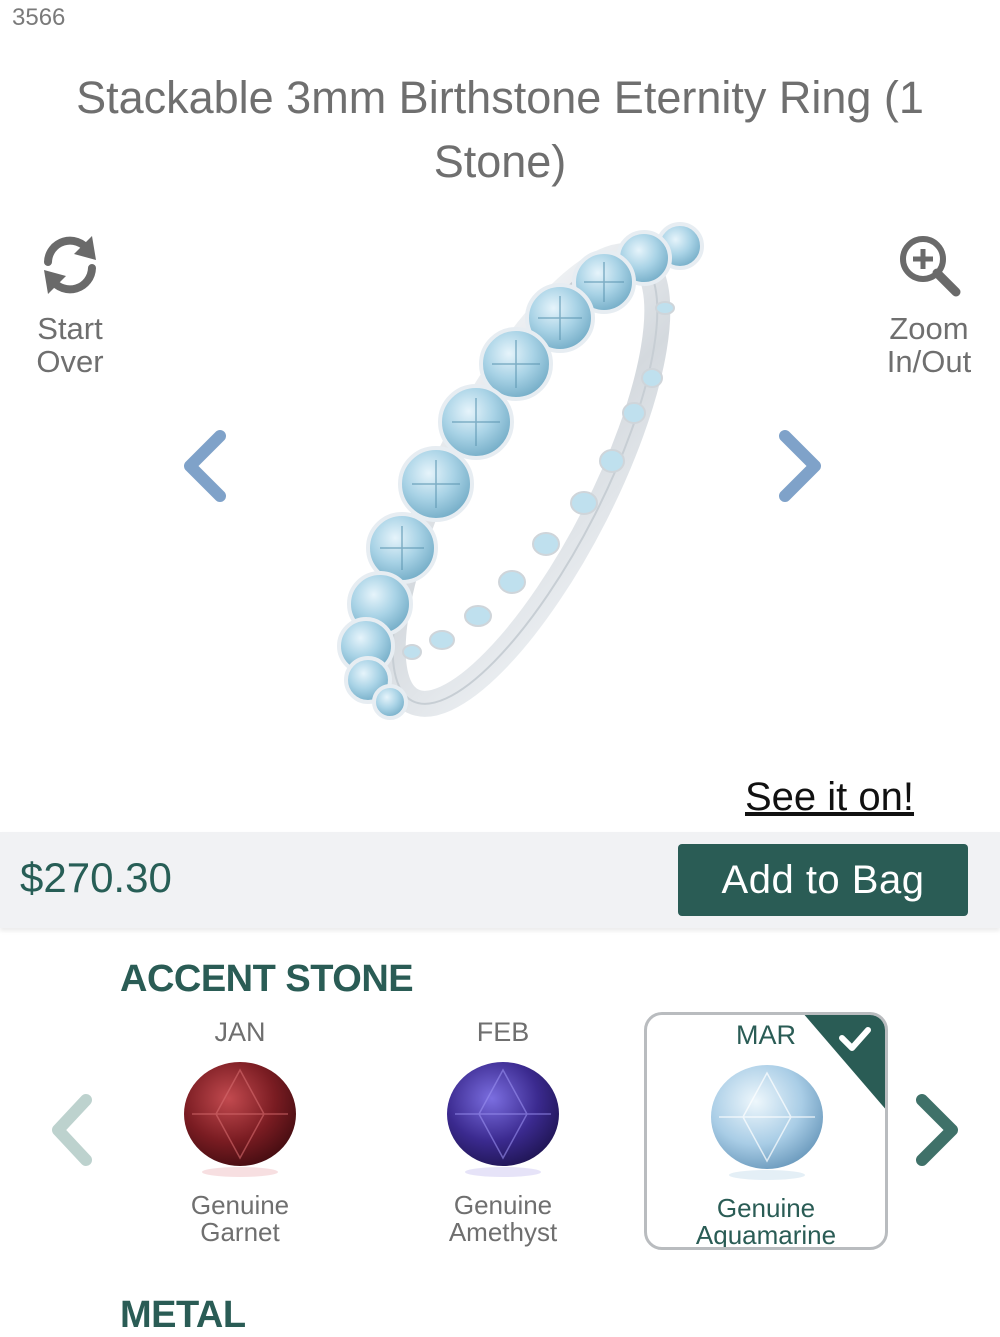  Describe the element at coordinates (823, 880) in the screenshot. I see `add-to-bag-button: Add to Bag` at that location.